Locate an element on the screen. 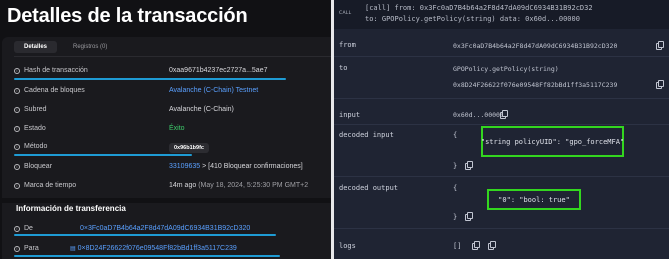 Image resolution: width=669 pixels, height=259 pixels. subnet-label: Subred is located at coordinates (35, 109).